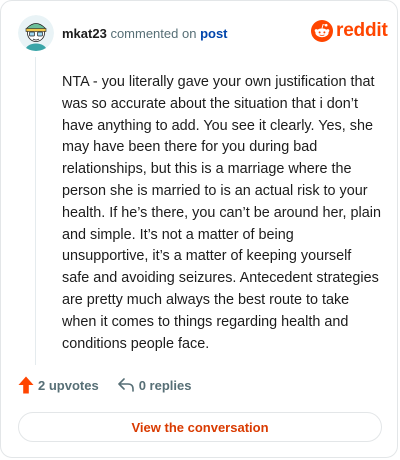 Image resolution: width=400 pixels, height=460 pixels. I want to click on reply-arrow-icon, so click(125, 385).